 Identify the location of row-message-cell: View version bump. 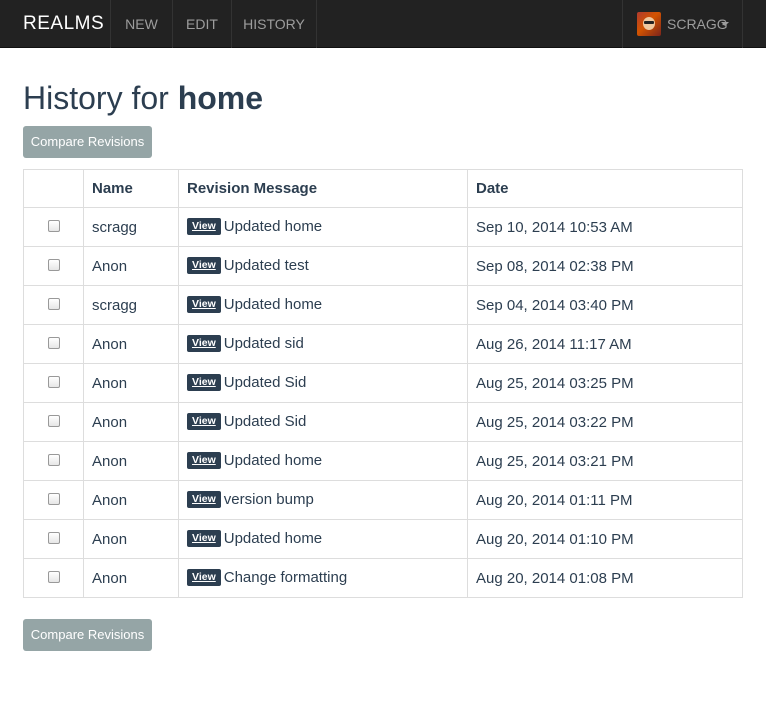
(323, 500).